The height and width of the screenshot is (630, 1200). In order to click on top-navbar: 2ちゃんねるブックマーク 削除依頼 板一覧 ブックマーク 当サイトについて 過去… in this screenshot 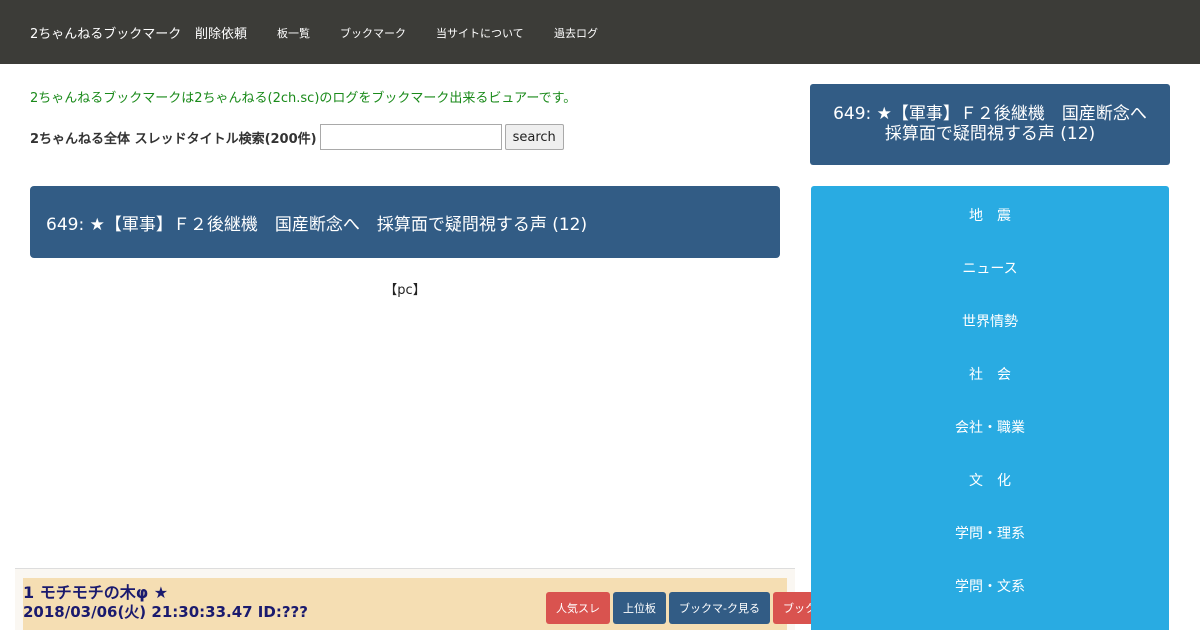, I will do `click(600, 32)`.